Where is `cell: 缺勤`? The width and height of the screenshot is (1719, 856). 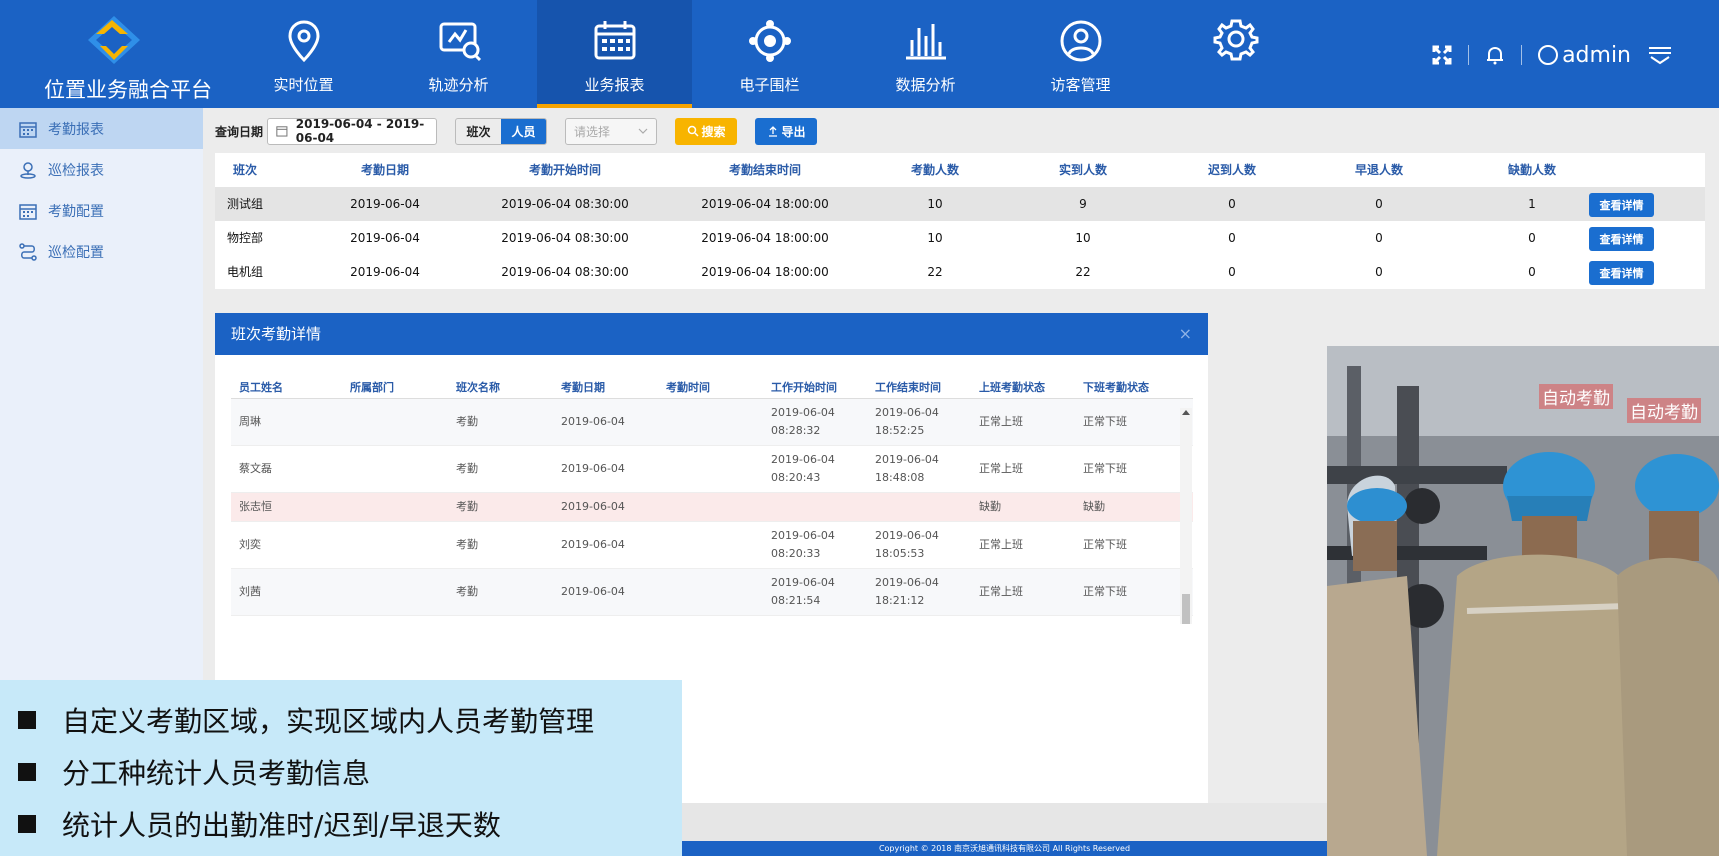
cell: 缺勤 is located at coordinates (990, 506).